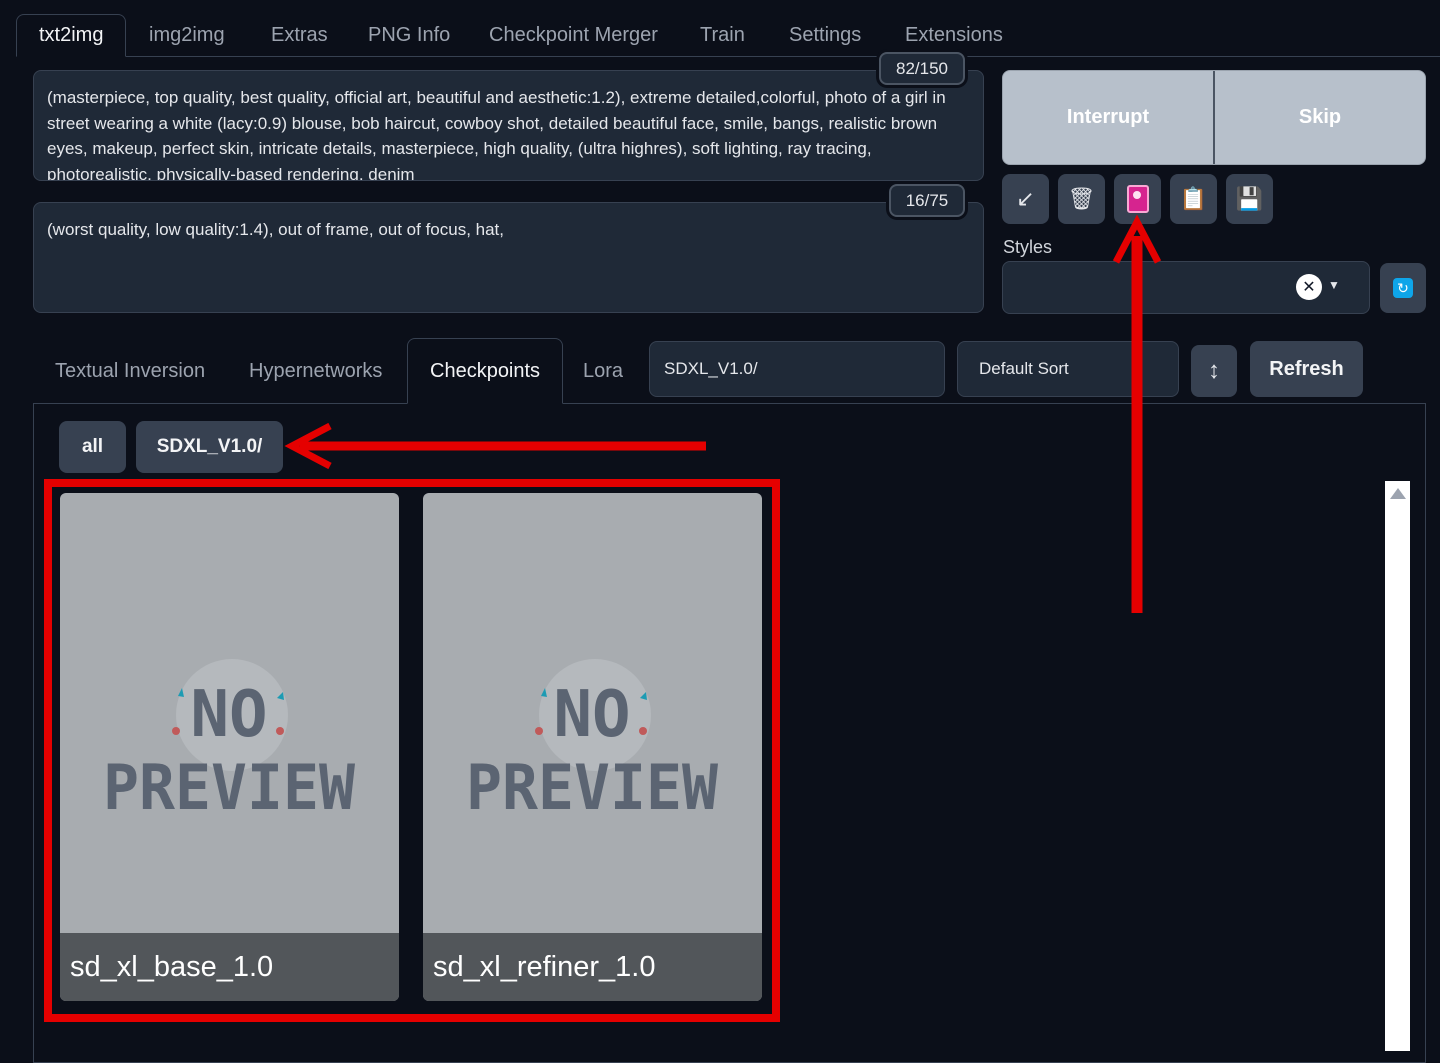  Describe the element at coordinates (922, 68) in the screenshot. I see `prompt-token-counter: 82/150` at that location.